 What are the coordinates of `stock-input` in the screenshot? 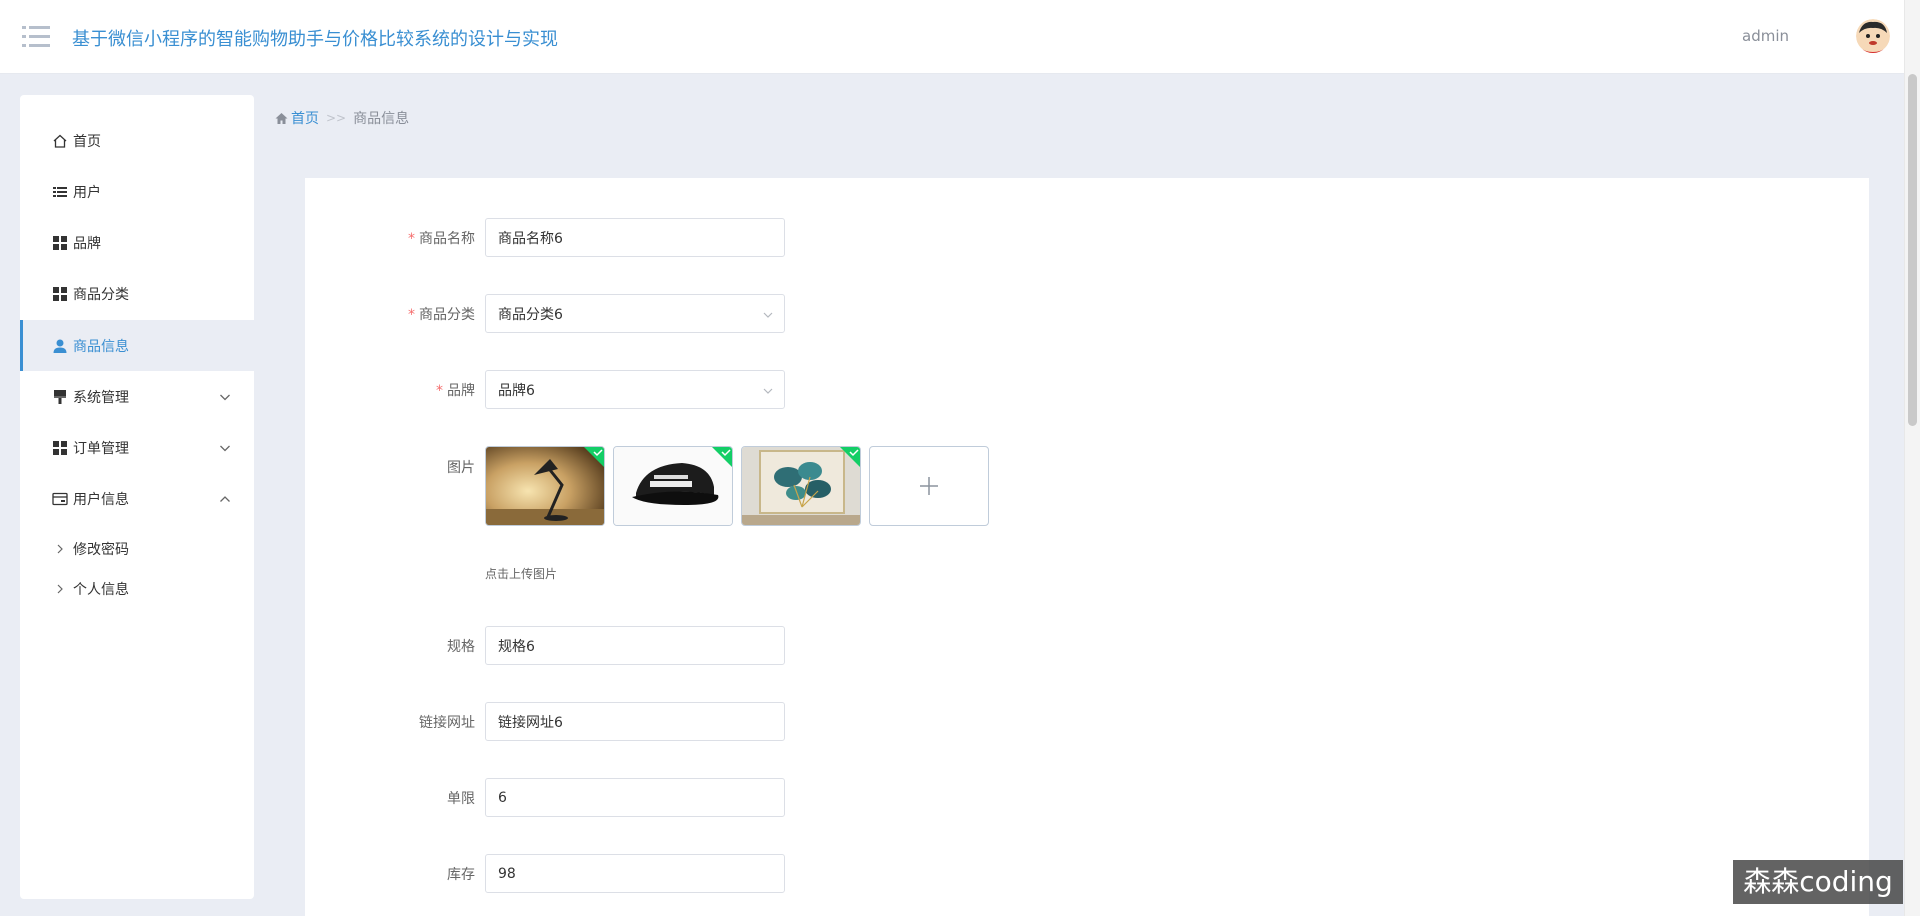 It's located at (635, 873).